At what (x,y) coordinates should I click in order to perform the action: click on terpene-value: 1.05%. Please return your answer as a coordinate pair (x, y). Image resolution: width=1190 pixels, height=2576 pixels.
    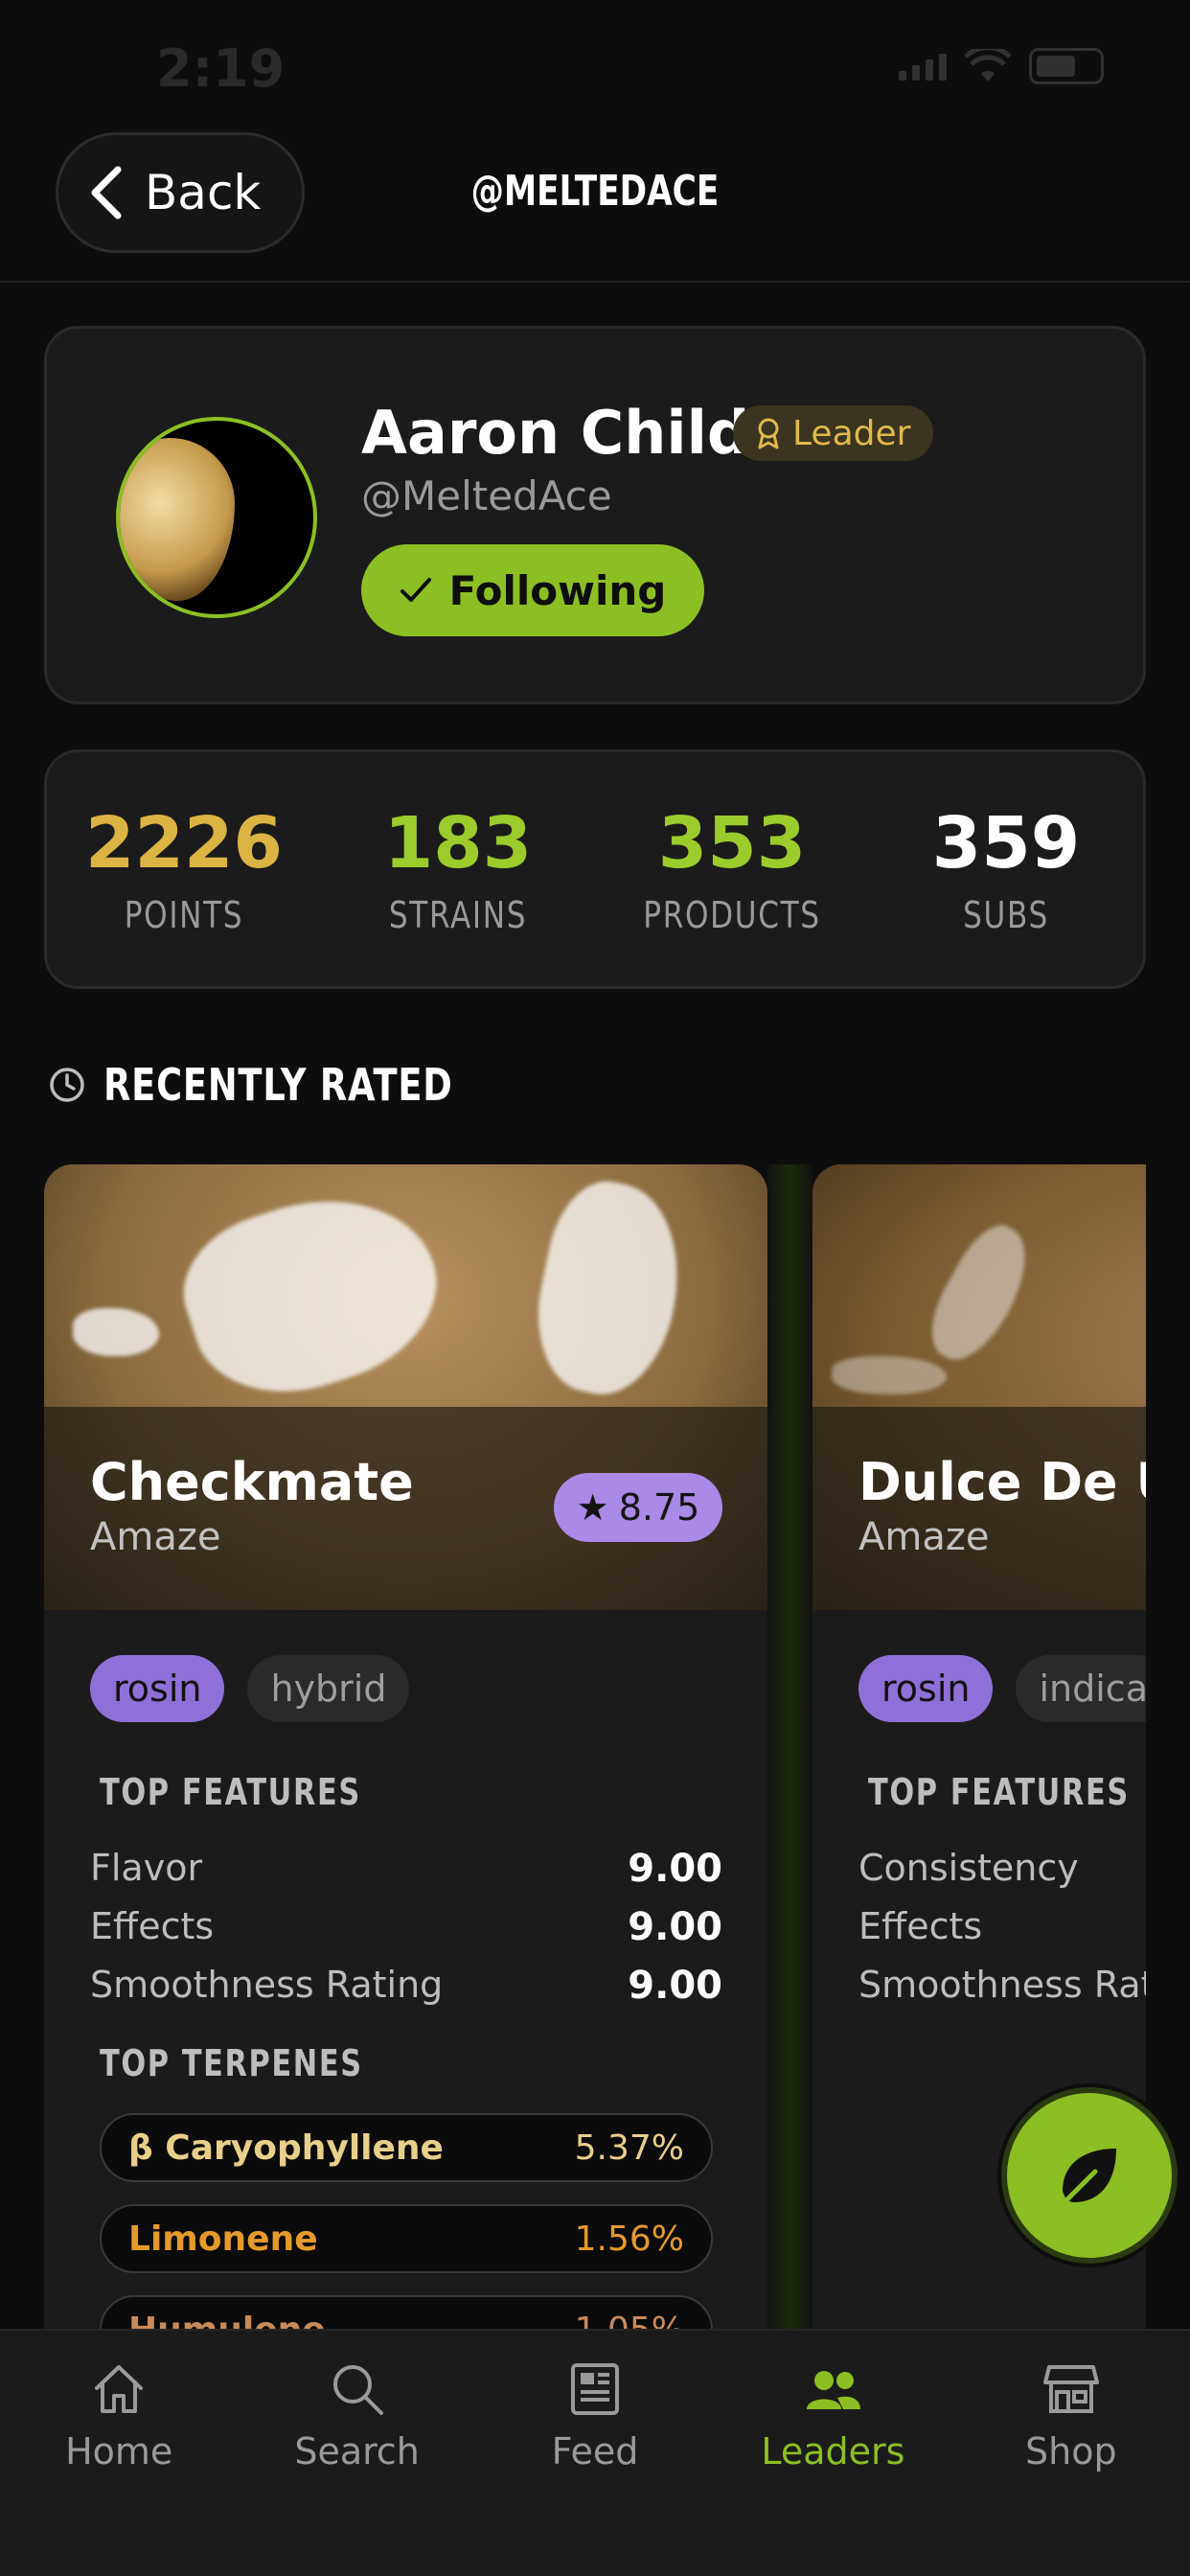
    Looking at the image, I should click on (630, 2320).